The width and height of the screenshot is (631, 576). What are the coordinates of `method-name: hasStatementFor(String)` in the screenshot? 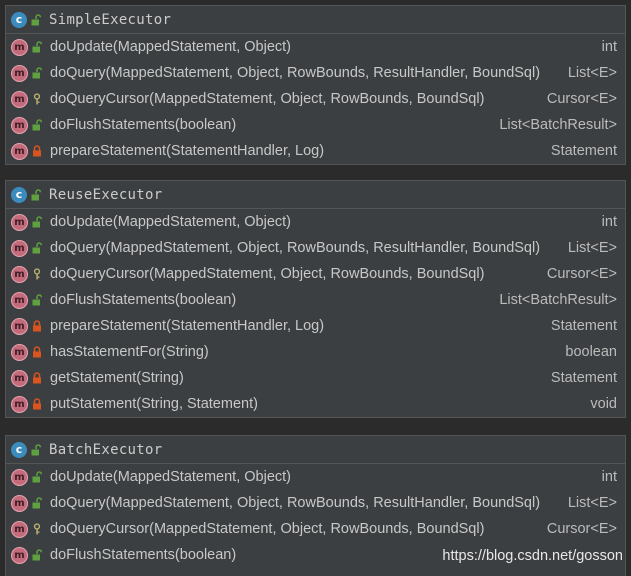 It's located at (129, 352).